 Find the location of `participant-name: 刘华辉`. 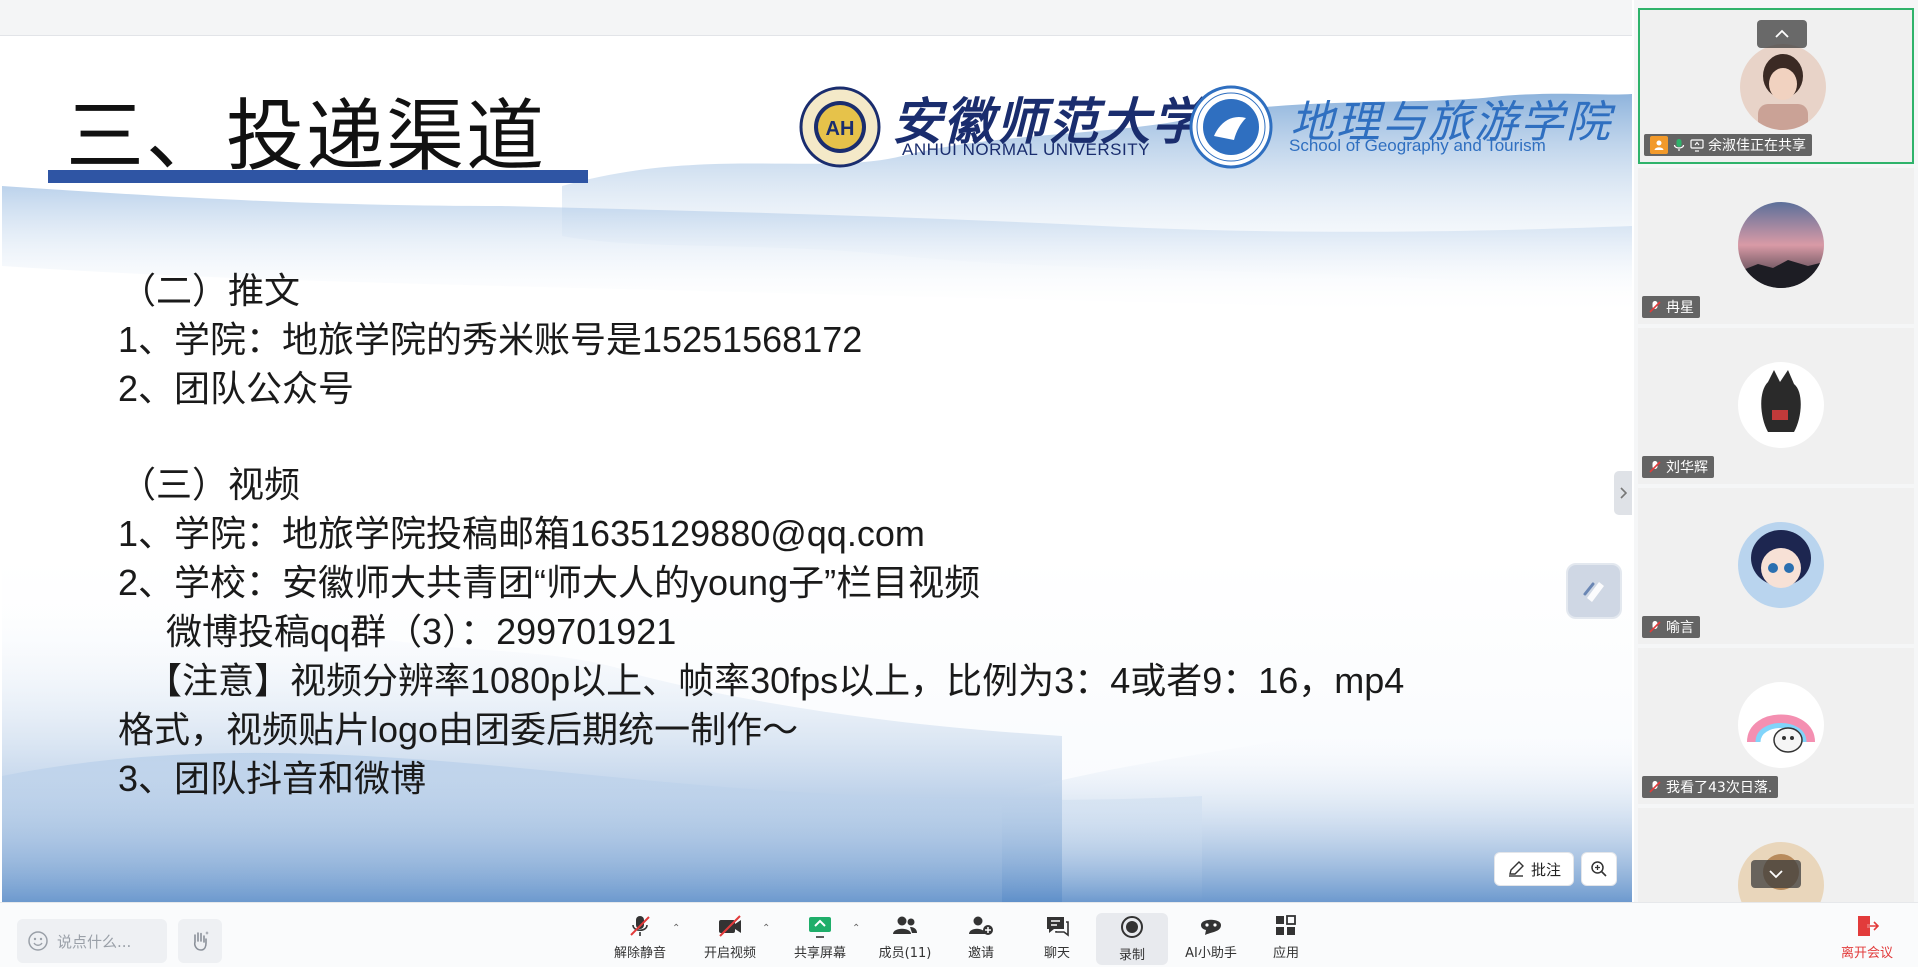

participant-name: 刘华辉 is located at coordinates (1687, 468).